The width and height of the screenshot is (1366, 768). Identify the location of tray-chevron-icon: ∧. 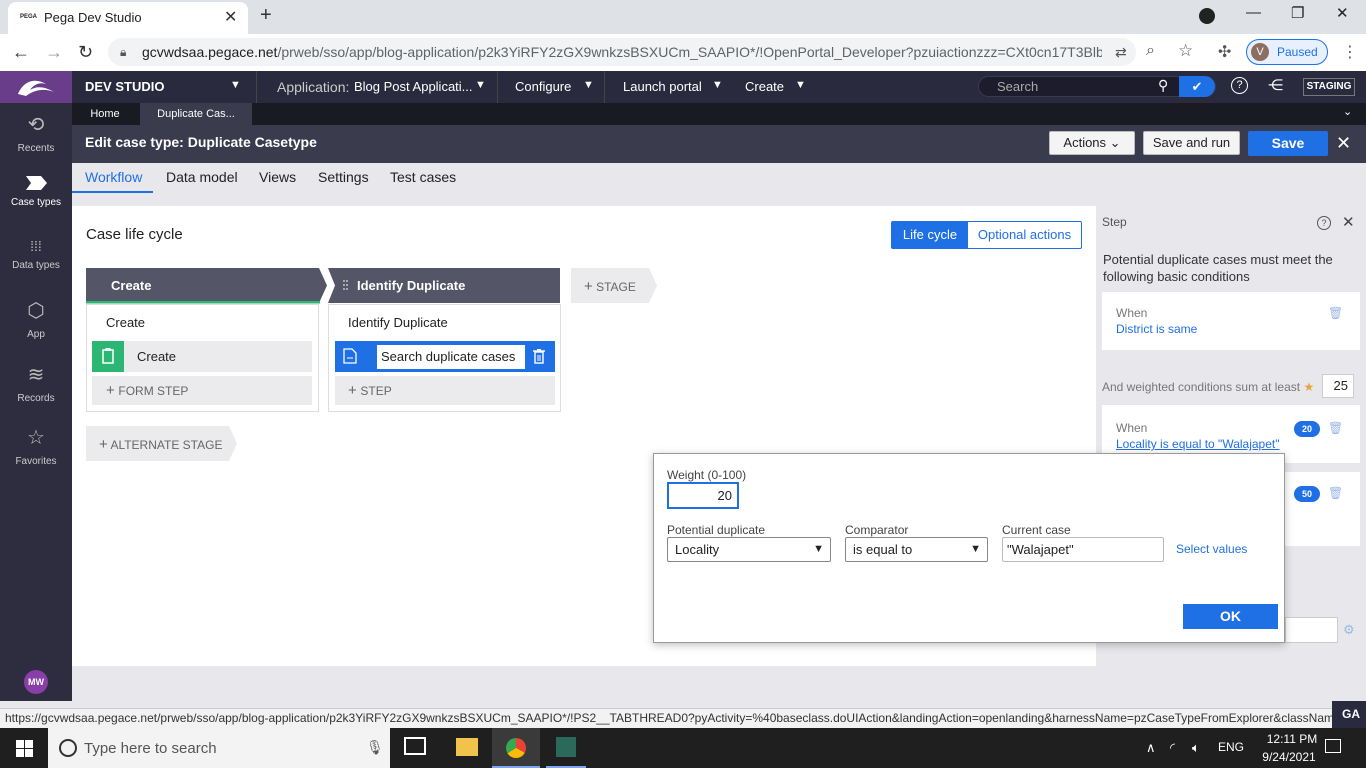
(1151, 748).